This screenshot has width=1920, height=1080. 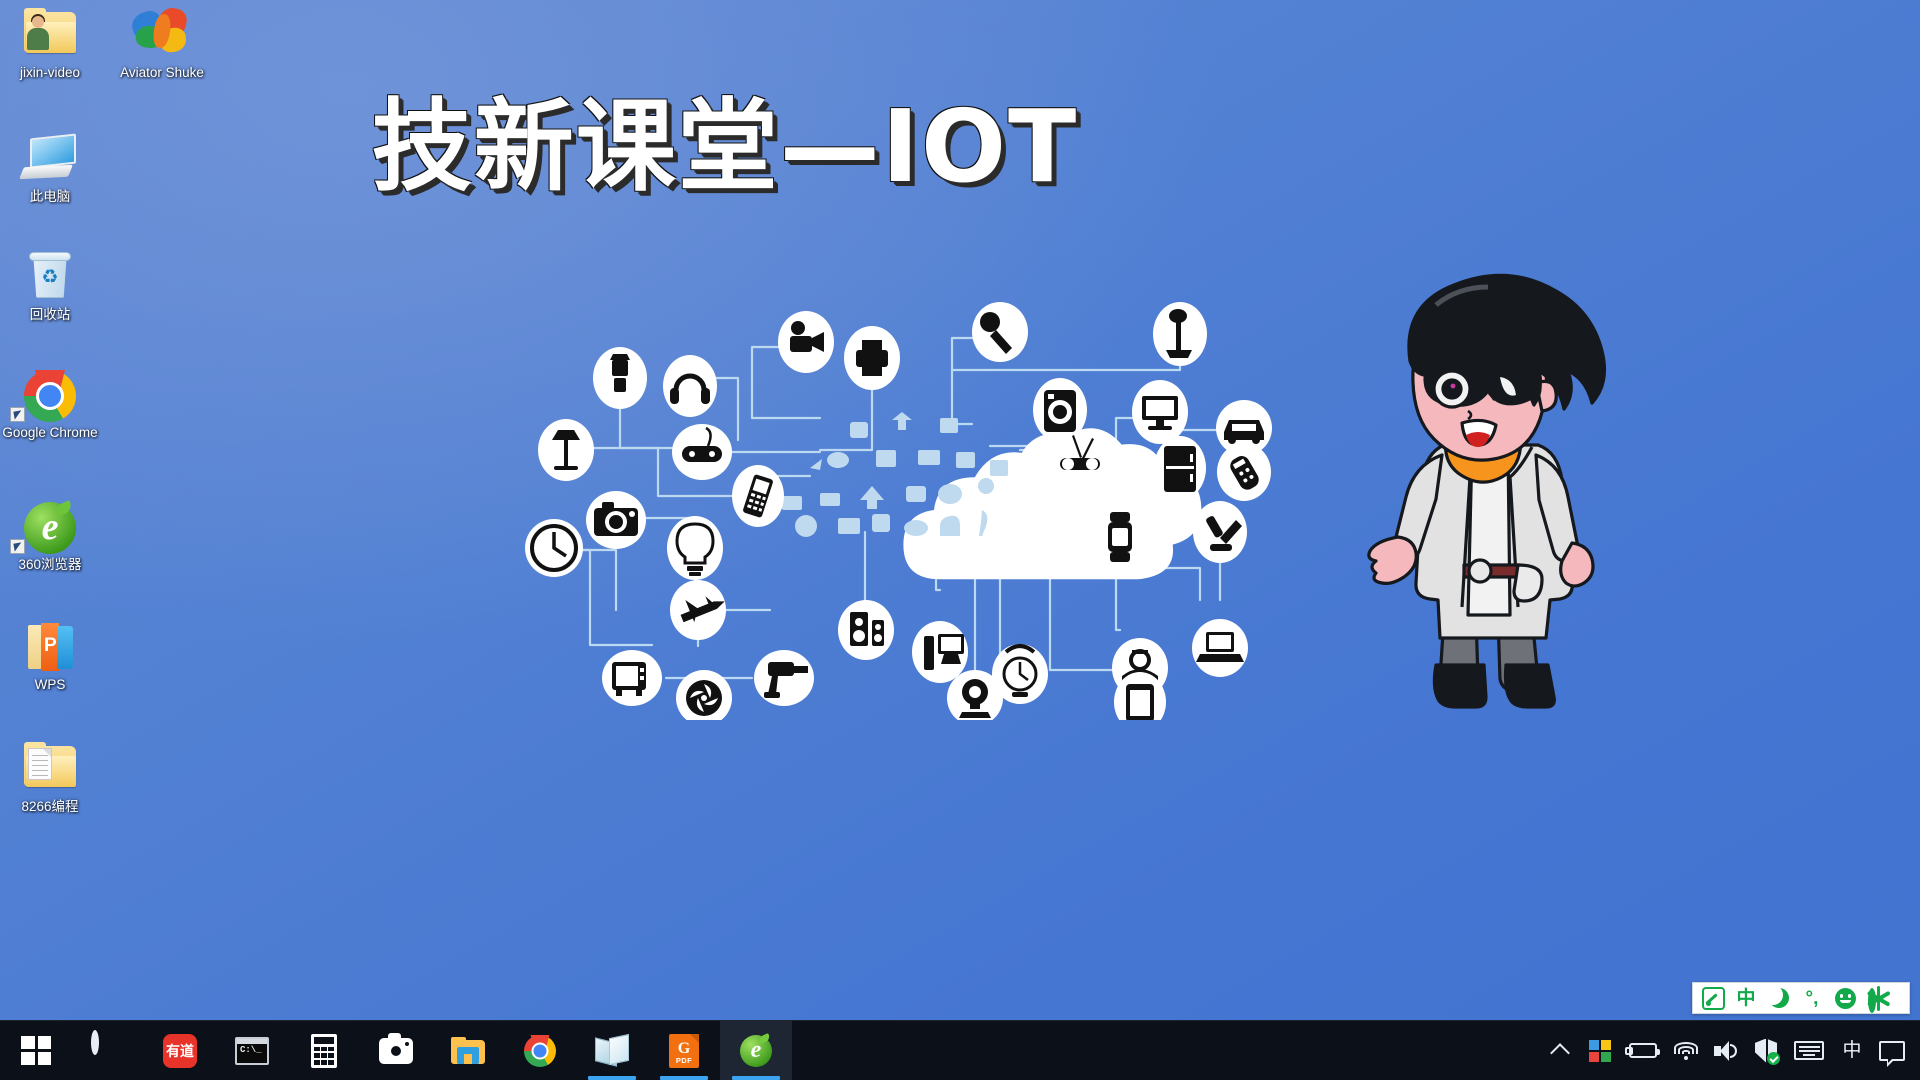 I want to click on youdao-icon: 有道, so click(x=180, y=1050).